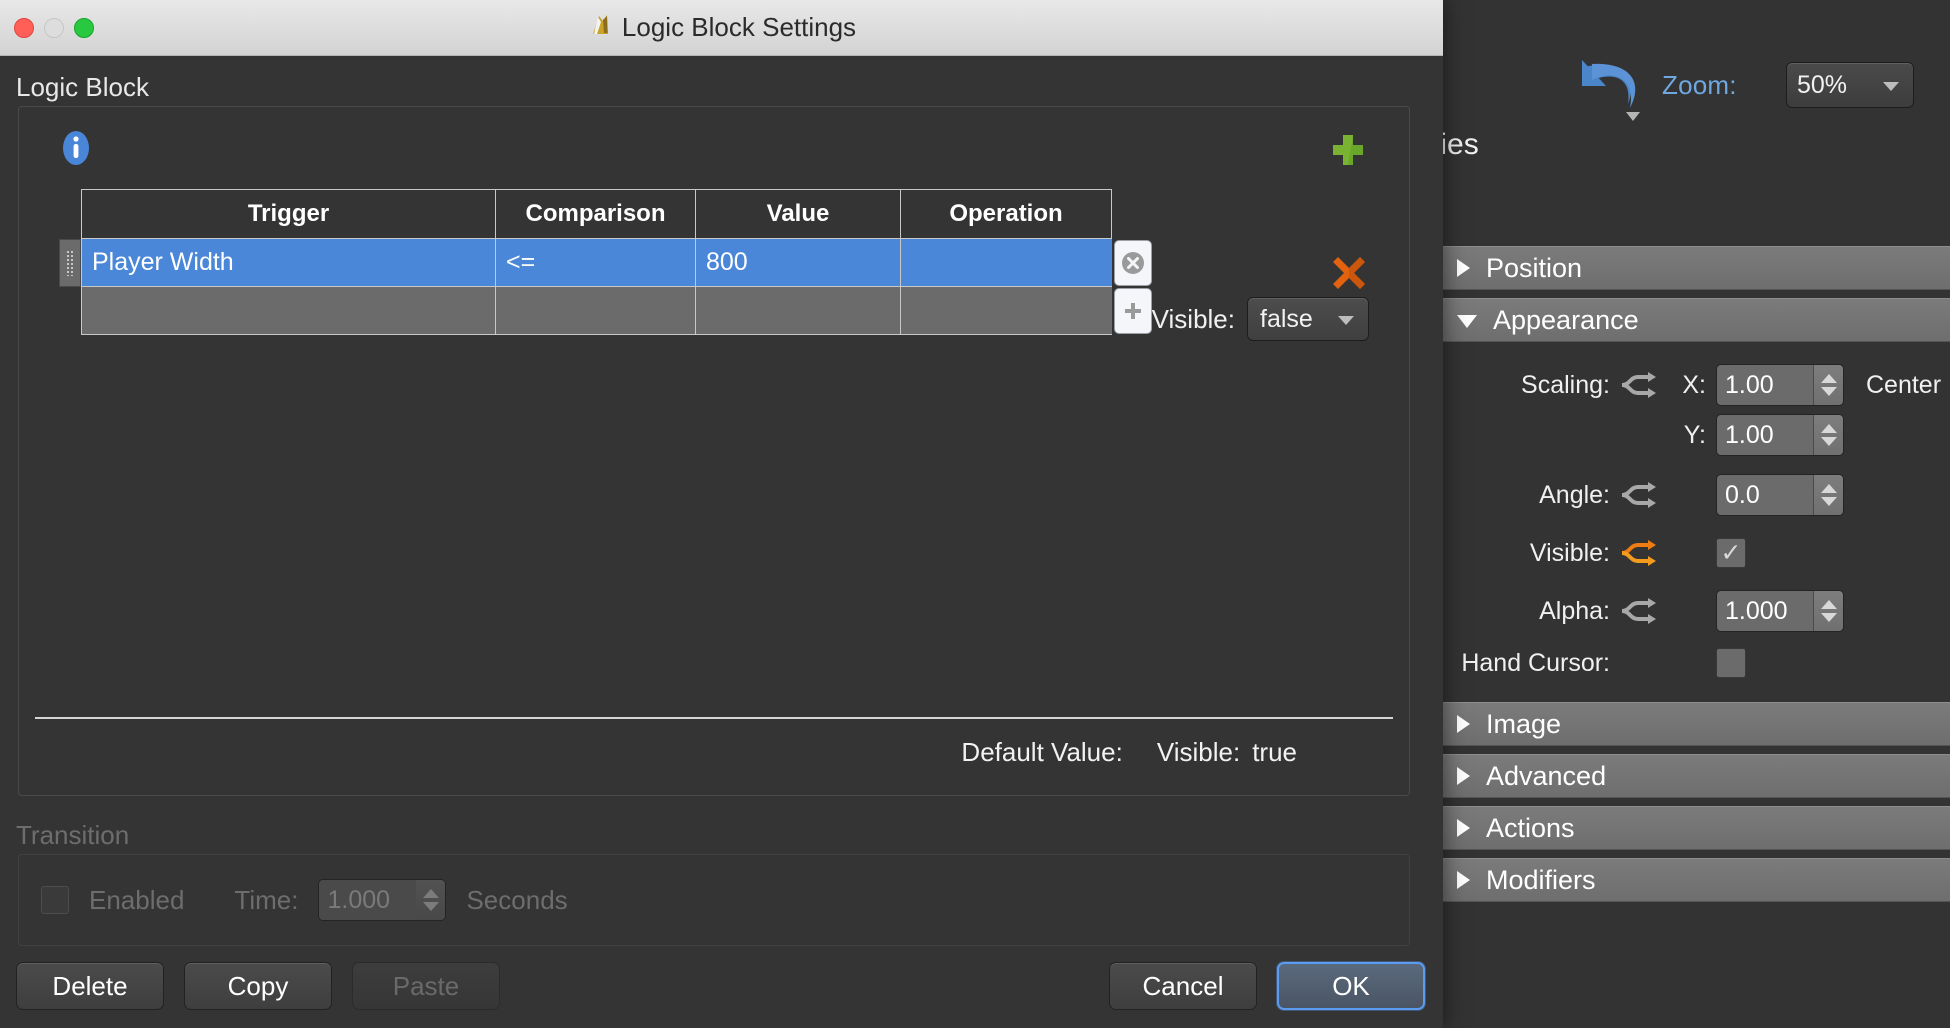 This screenshot has height=1028, width=1950. Describe the element at coordinates (1696, 880) in the screenshot. I see `accordion-header-modifiers: Modifiers` at that location.